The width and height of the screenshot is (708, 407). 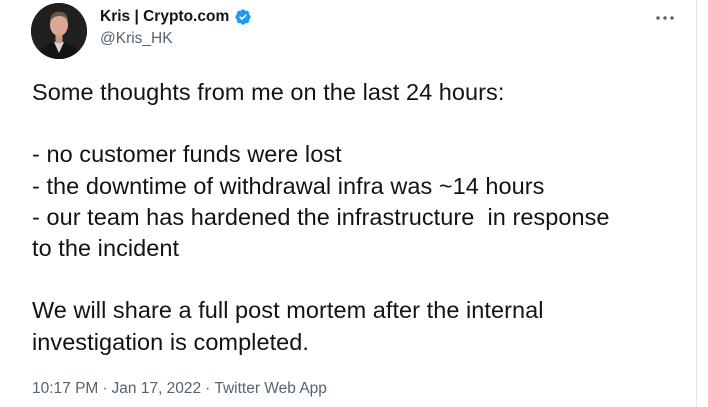 I want to click on tweet-line: - no customer funds were lost, so click(x=187, y=154).